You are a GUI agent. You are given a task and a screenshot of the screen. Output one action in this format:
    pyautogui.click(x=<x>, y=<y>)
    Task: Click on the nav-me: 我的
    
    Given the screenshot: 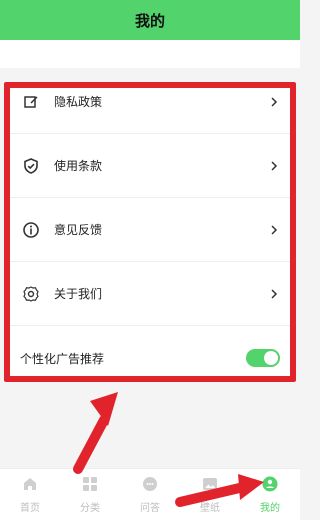 What is the action you would take?
    pyautogui.click(x=270, y=494)
    